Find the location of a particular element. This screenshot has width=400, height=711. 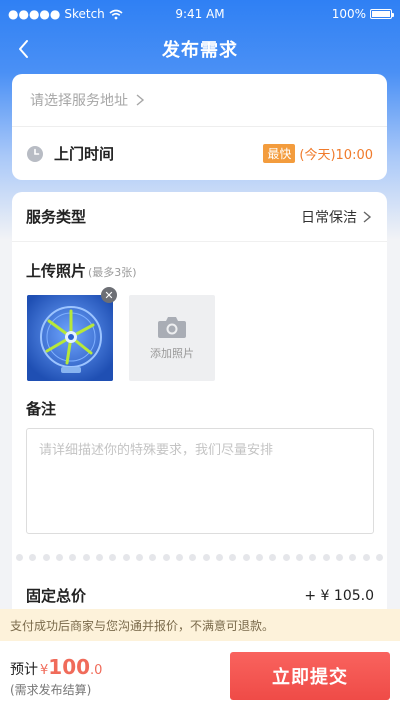

remark-title: 备注 is located at coordinates (41, 409).